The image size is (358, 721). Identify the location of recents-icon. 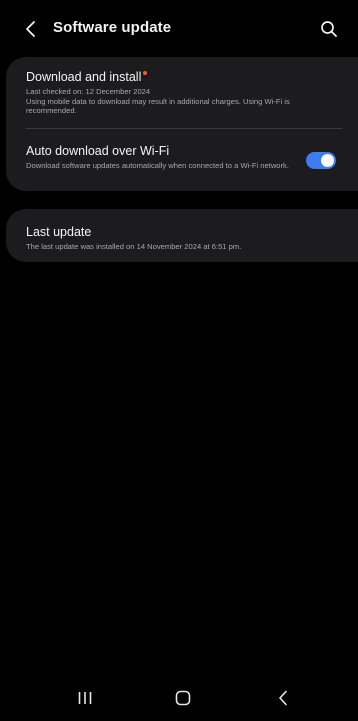
(85, 698).